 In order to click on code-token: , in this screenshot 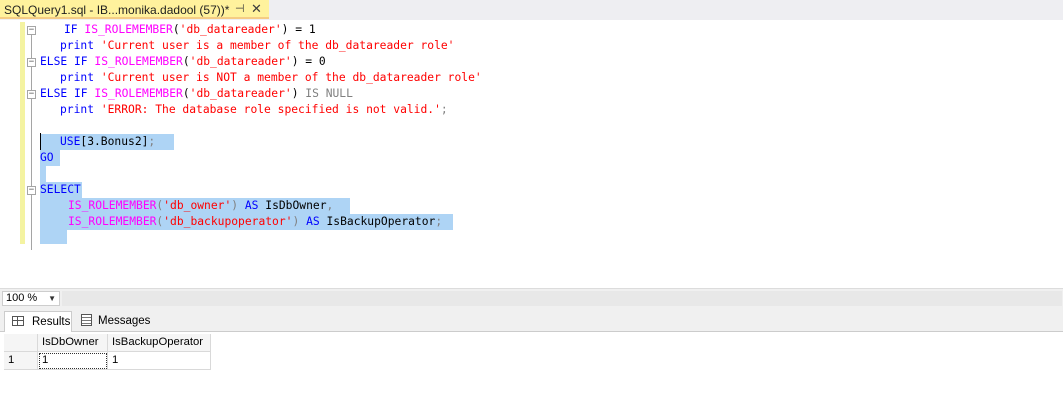, I will do `click(330, 205)`.